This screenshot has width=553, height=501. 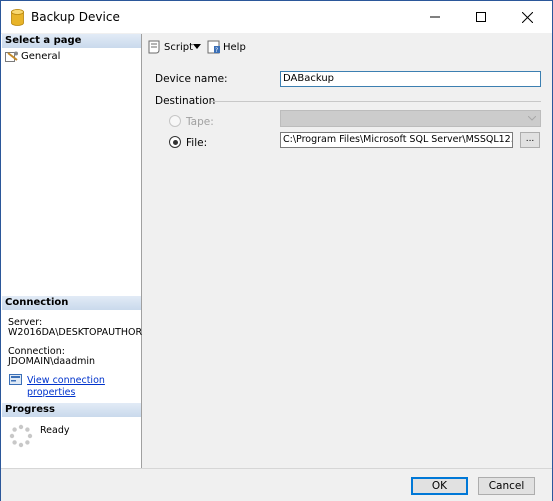 I want to click on tape-combobox, so click(x=410, y=118).